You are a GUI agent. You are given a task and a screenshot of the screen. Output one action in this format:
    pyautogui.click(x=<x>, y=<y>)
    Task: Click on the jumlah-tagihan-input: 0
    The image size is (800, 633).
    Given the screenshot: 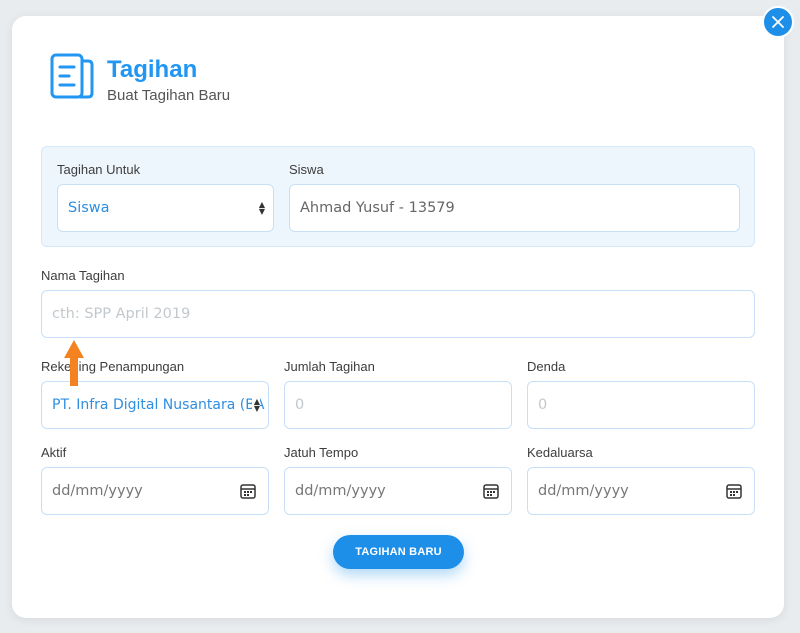 What is the action you would take?
    pyautogui.click(x=398, y=405)
    